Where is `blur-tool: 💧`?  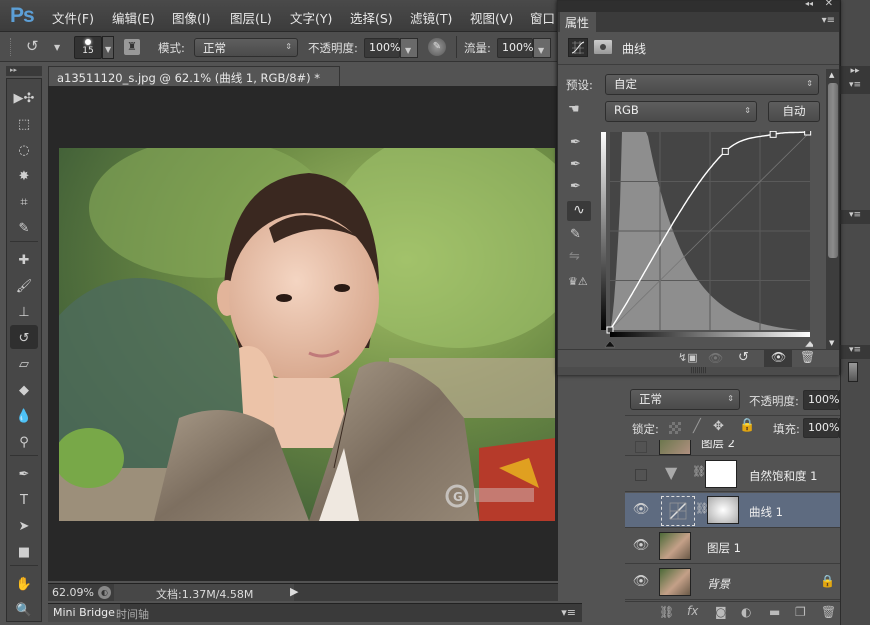
blur-tool: 💧 is located at coordinates (24, 415).